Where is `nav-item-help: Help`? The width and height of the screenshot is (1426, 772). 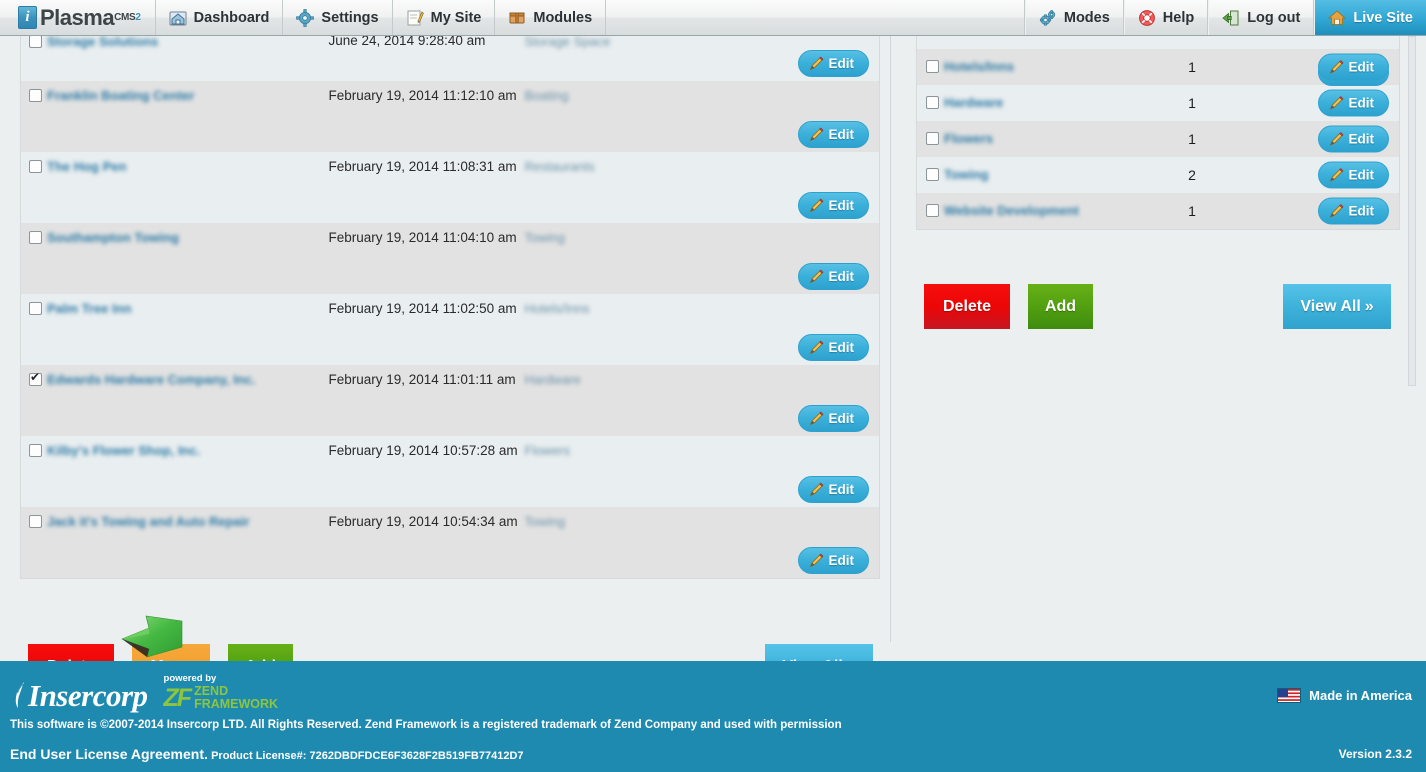 nav-item-help: Help is located at coordinates (1166, 17).